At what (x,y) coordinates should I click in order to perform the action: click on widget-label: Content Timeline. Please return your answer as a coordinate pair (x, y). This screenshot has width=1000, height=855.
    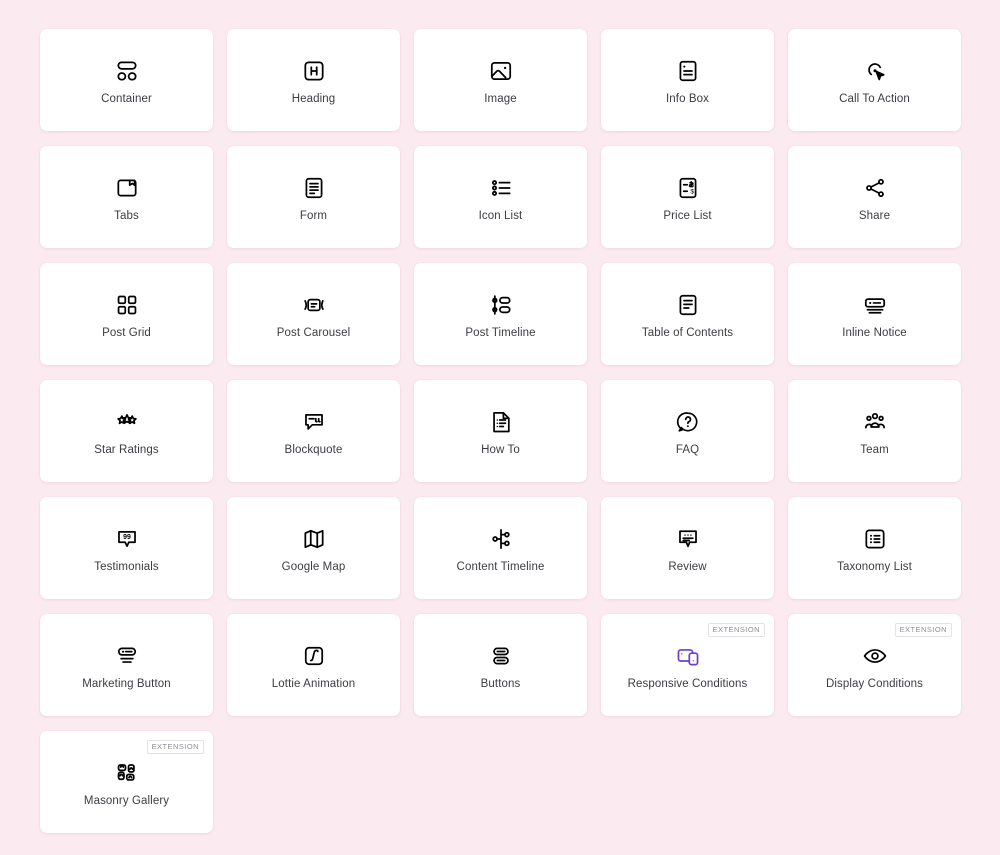
    Looking at the image, I should click on (500, 566).